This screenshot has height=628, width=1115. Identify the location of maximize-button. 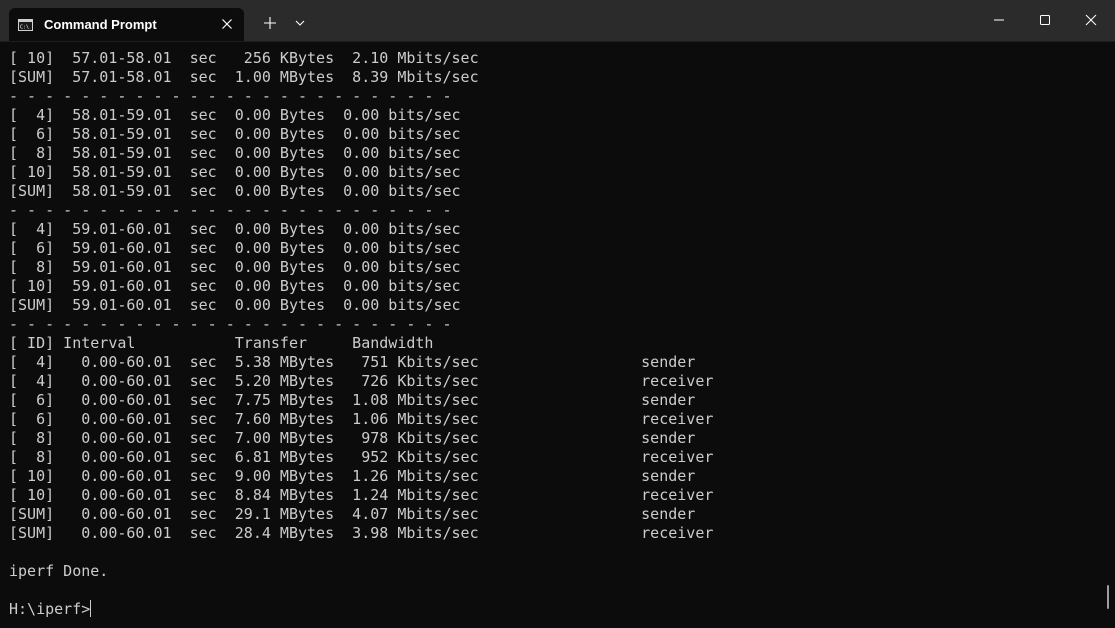
(1045, 20).